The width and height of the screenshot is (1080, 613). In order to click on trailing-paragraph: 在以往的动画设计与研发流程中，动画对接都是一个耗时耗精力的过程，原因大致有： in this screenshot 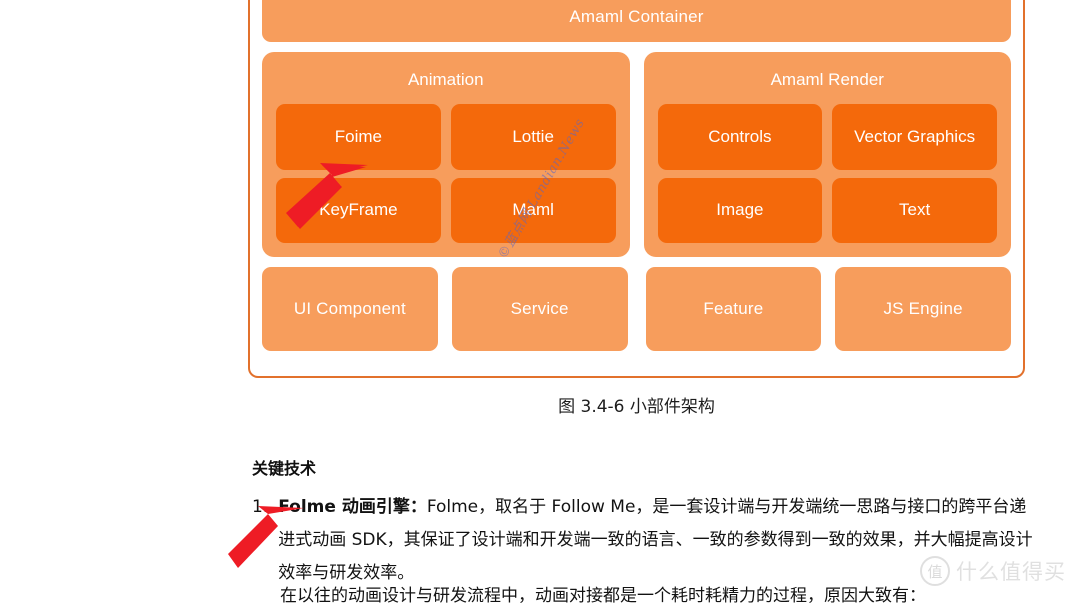, I will do `click(603, 596)`.